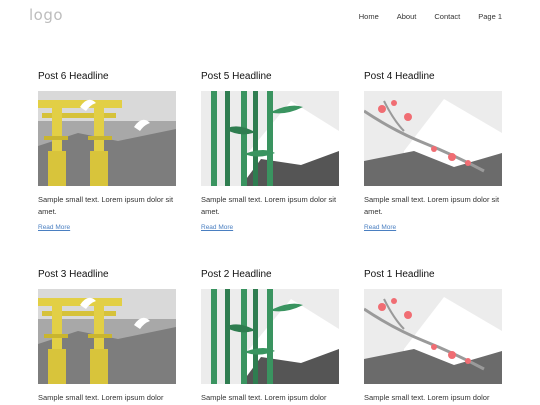 This screenshot has height=405, width=540. Describe the element at coordinates (407, 16) in the screenshot. I see `nav-about: About` at that location.